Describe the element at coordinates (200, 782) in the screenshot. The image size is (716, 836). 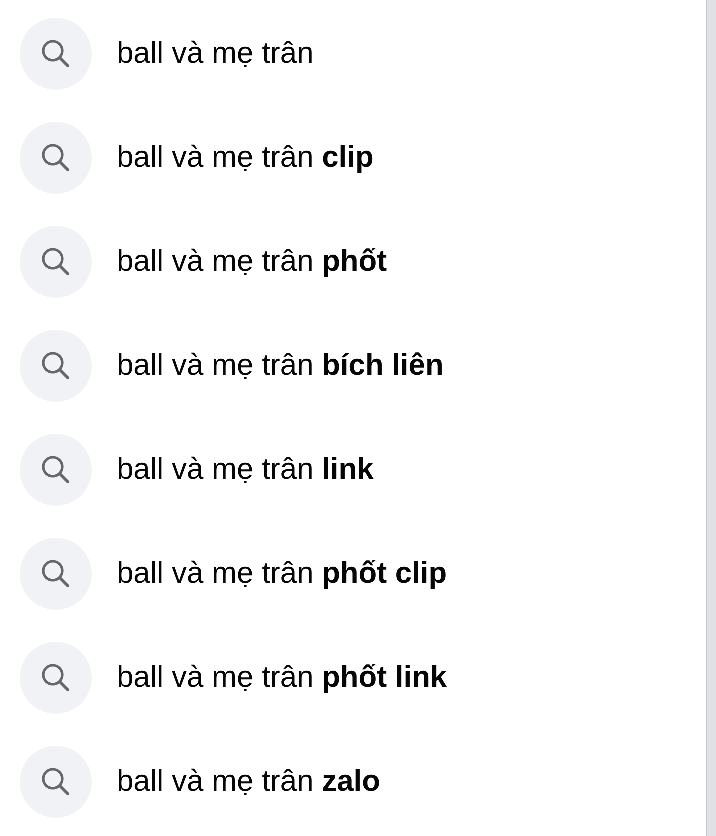
I see `search-suggestion: ball và mẹ trân zalo` at that location.